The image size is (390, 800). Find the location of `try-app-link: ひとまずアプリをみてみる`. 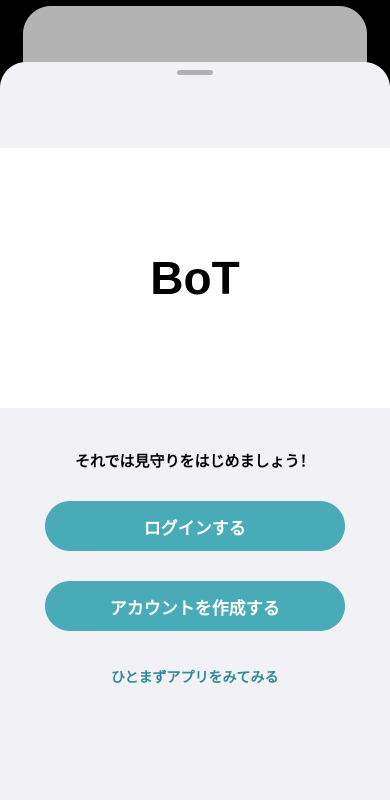

try-app-link: ひとまずアプリをみてみる is located at coordinates (195, 677).